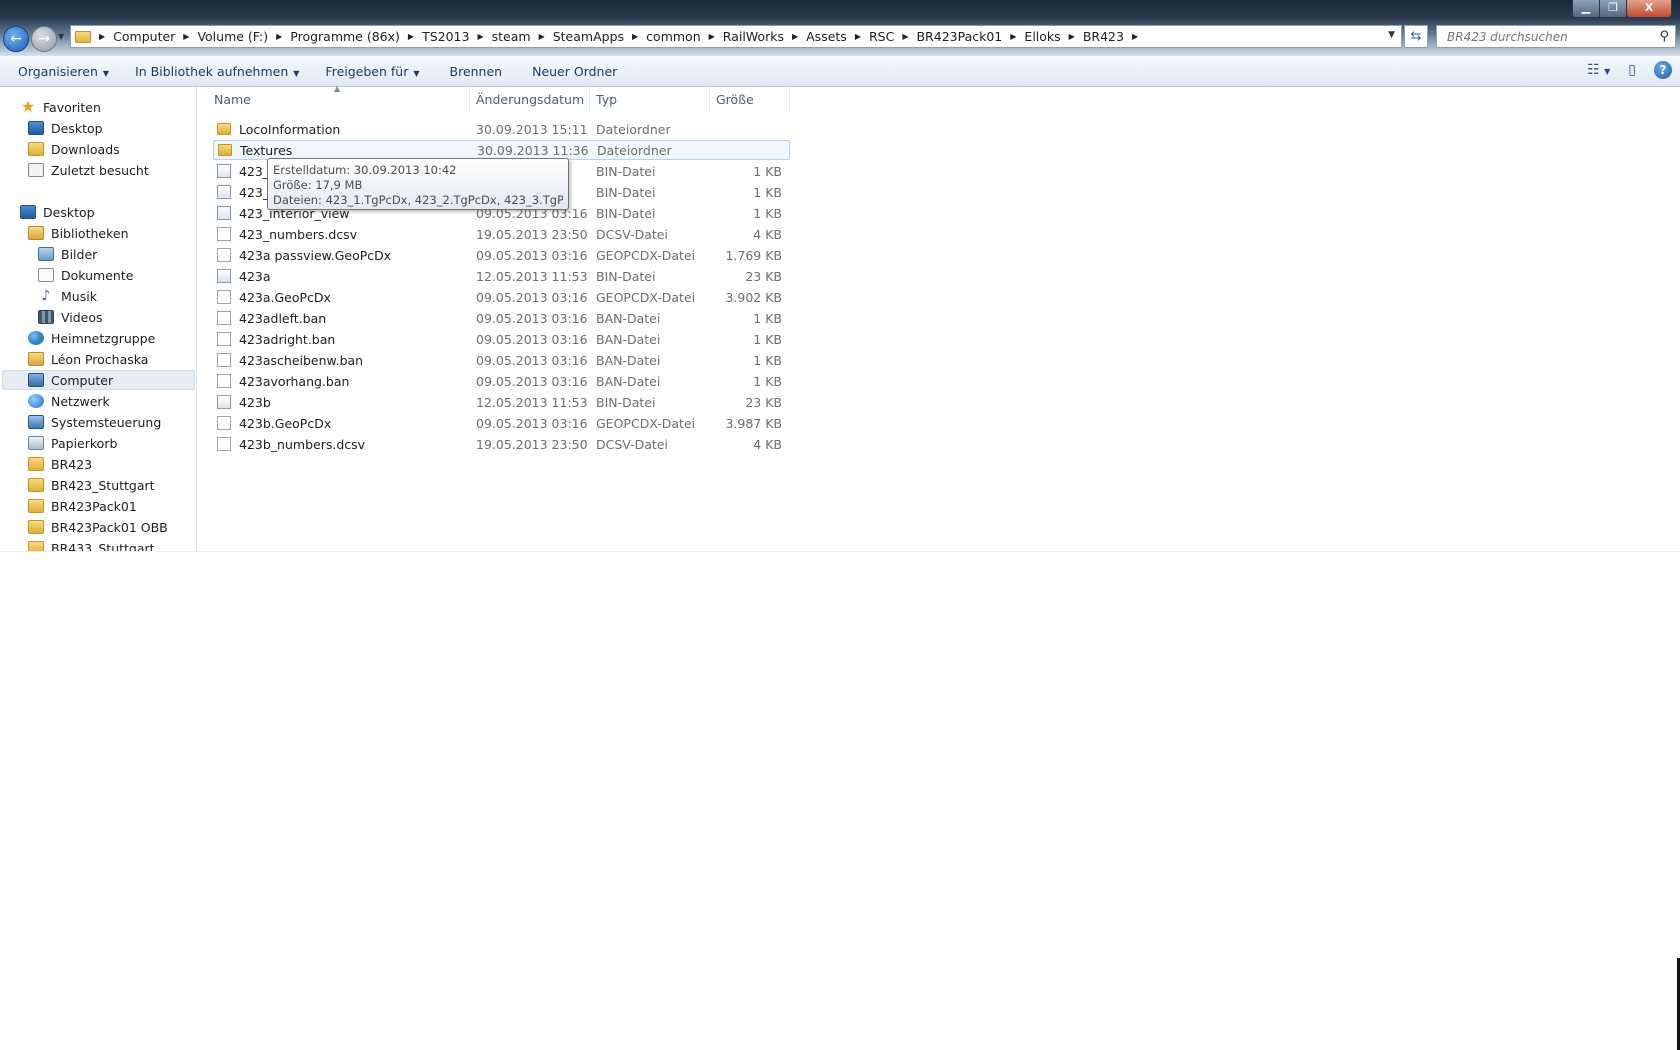 This screenshot has height=1050, width=1680. I want to click on column-header-date: Änderungsdatum, so click(530, 100).